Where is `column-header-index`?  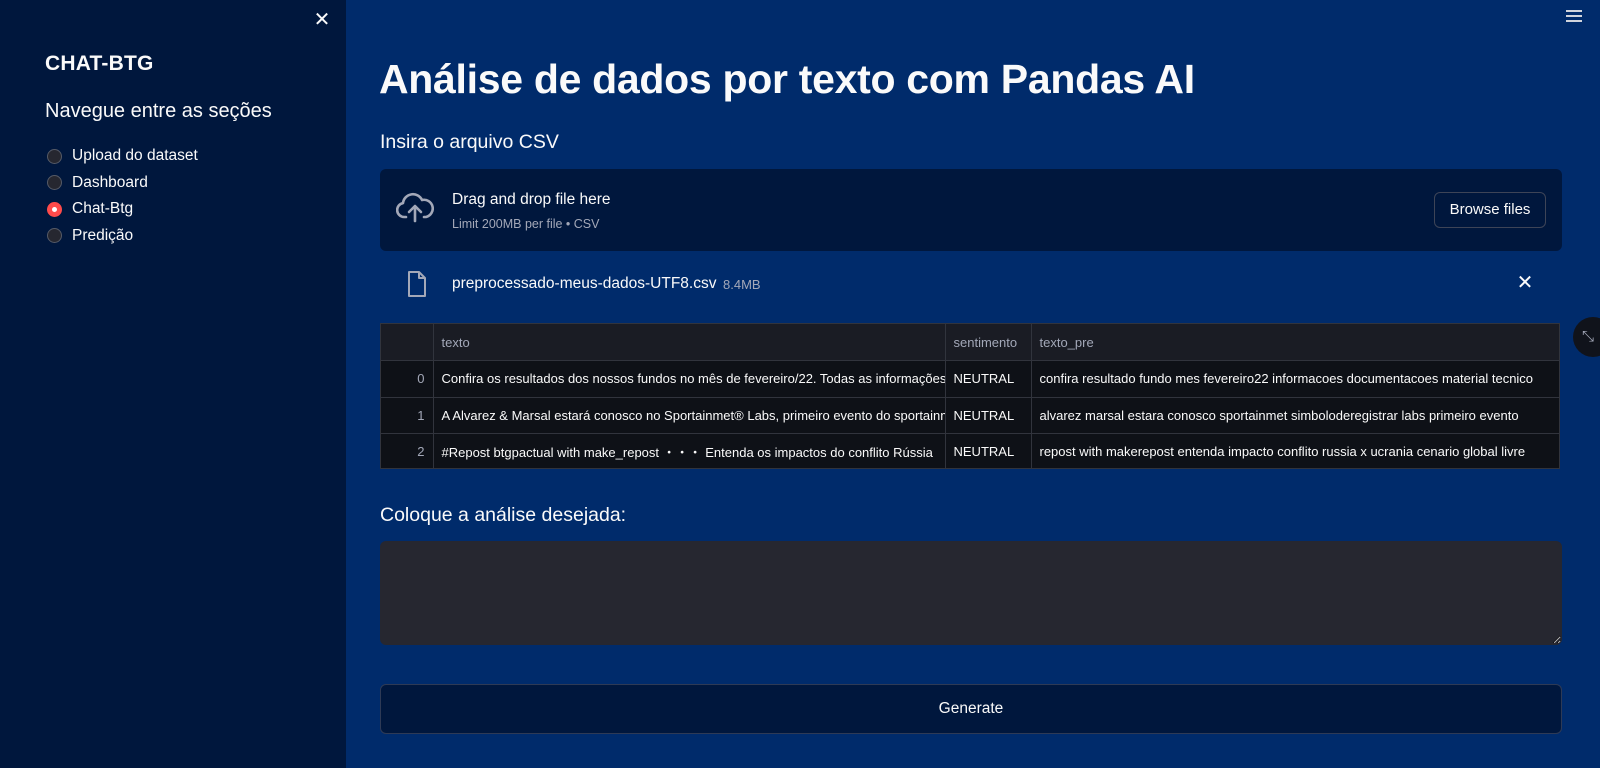 column-header-index is located at coordinates (407, 342).